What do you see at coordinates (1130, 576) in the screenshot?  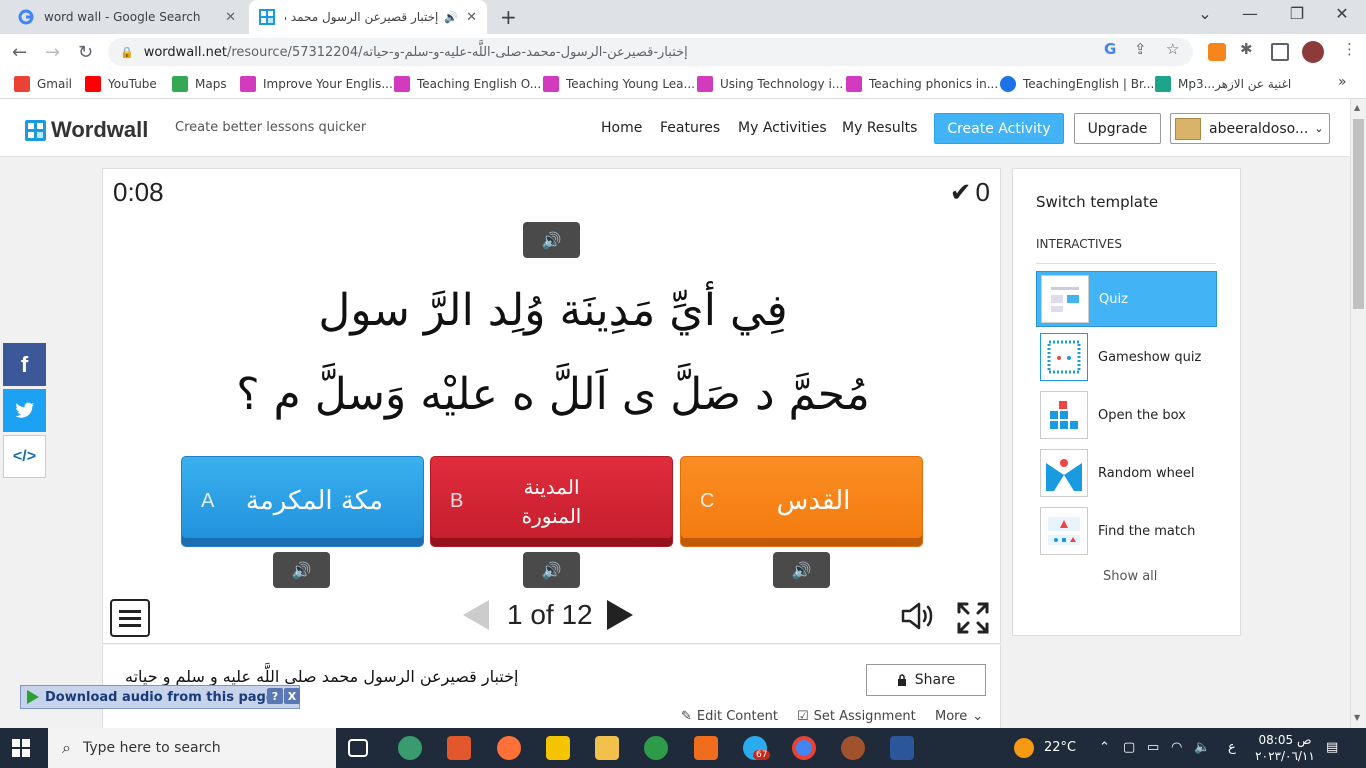 I see `show-all-link: Show all` at bounding box center [1130, 576].